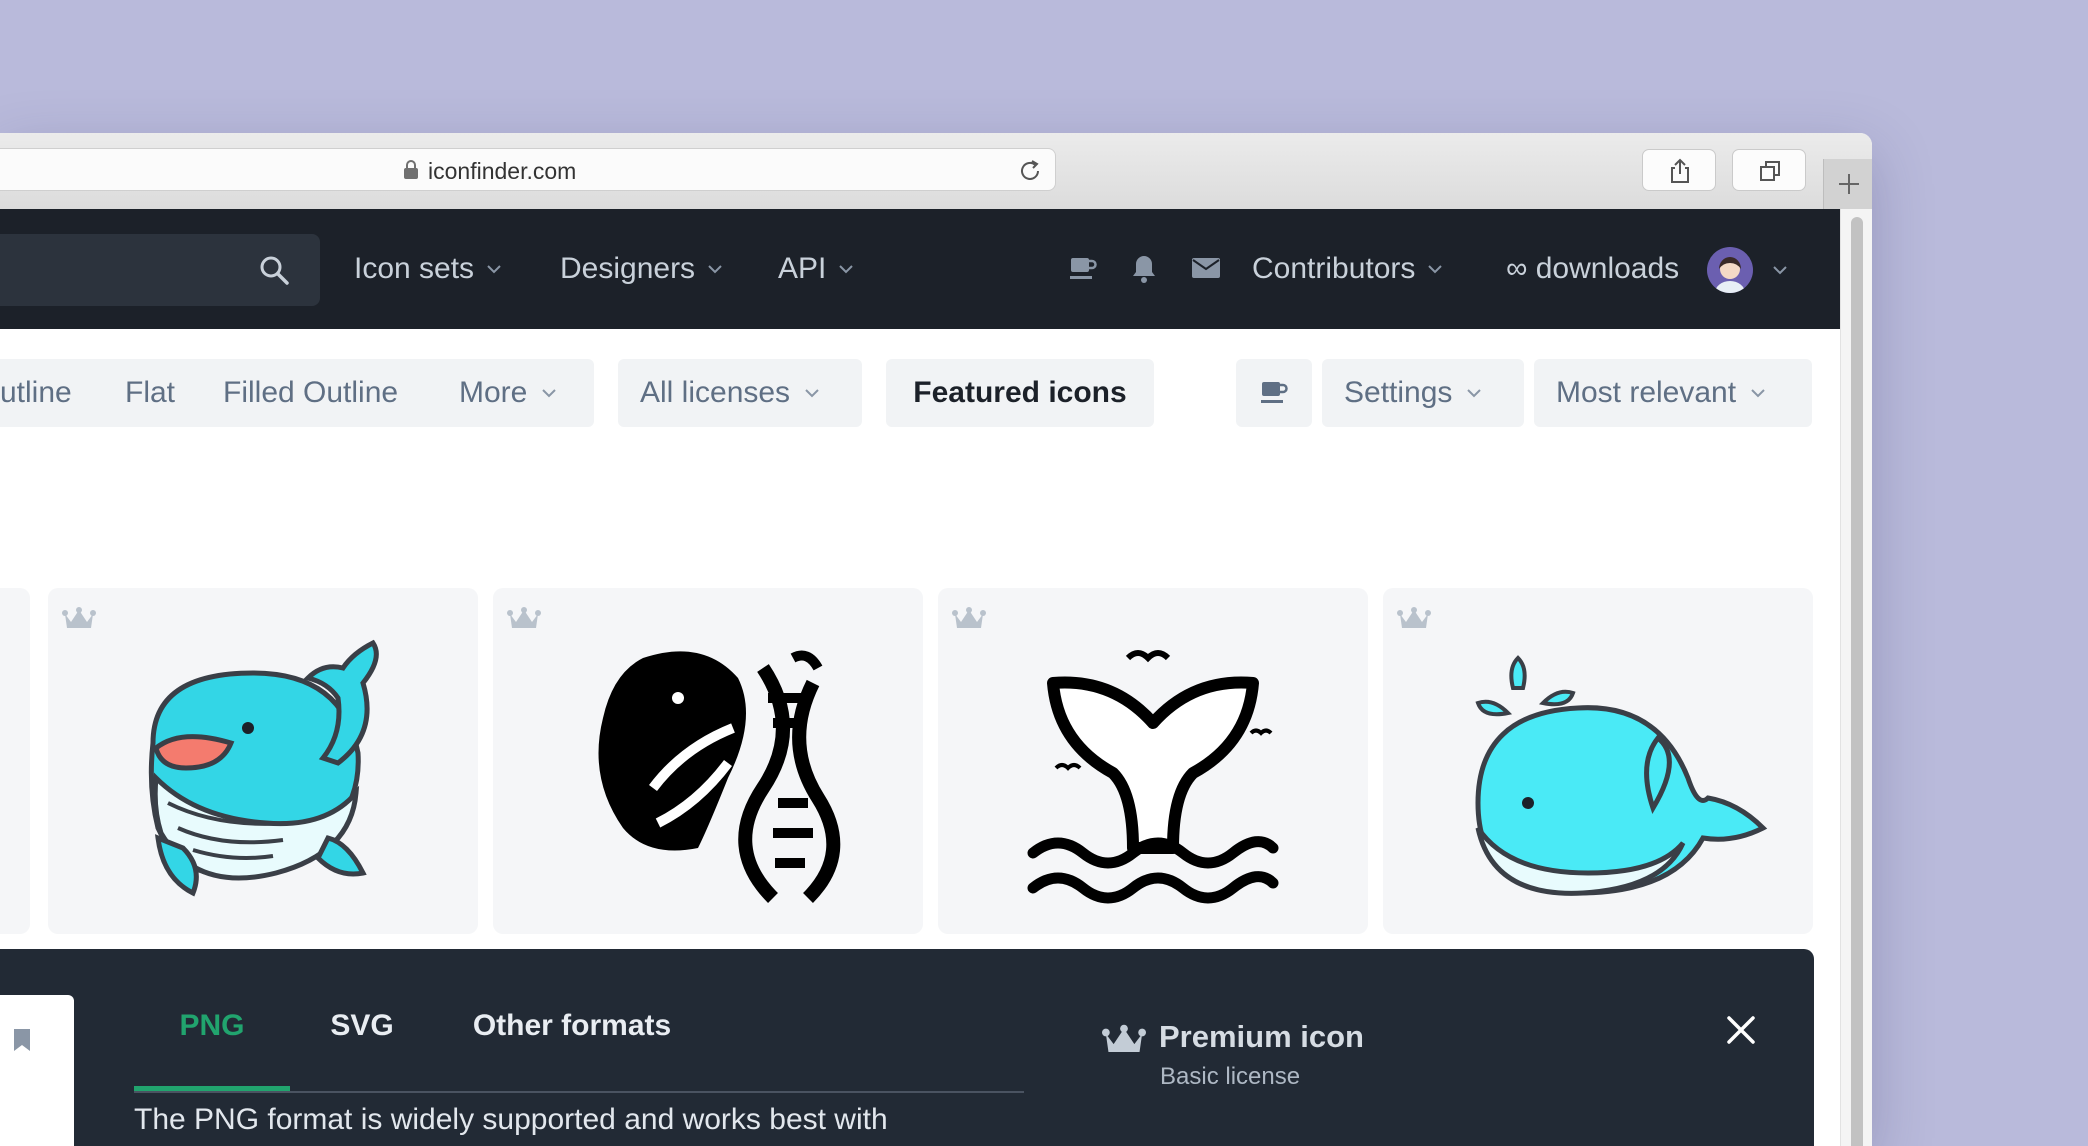  I want to click on share-button, so click(1679, 170).